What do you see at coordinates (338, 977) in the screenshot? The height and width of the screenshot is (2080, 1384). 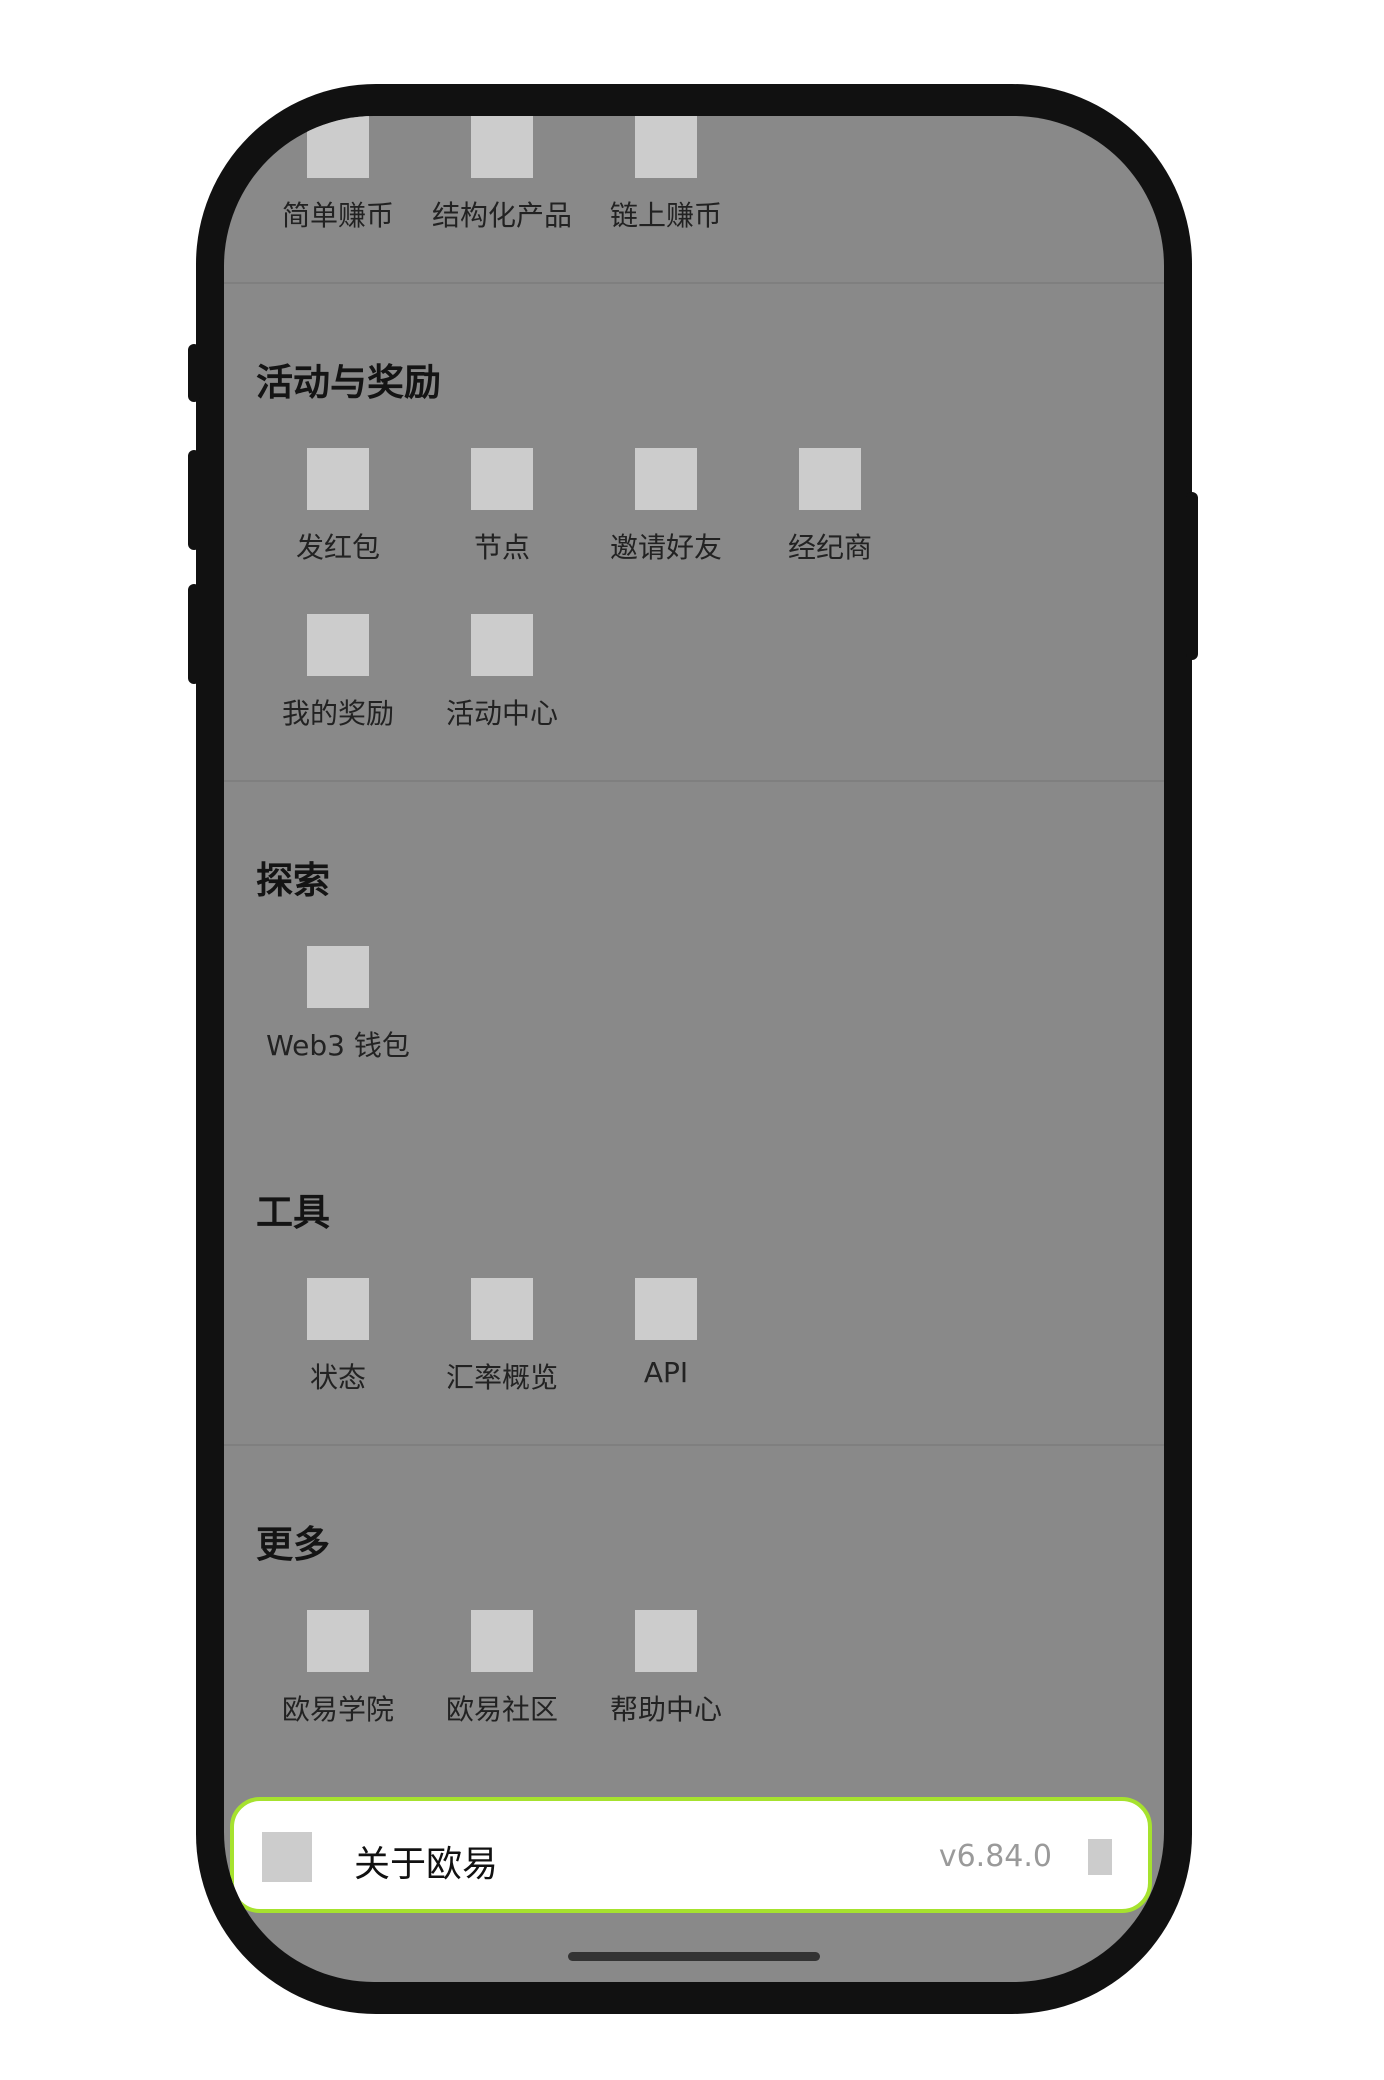 I see `wallet-icon` at bounding box center [338, 977].